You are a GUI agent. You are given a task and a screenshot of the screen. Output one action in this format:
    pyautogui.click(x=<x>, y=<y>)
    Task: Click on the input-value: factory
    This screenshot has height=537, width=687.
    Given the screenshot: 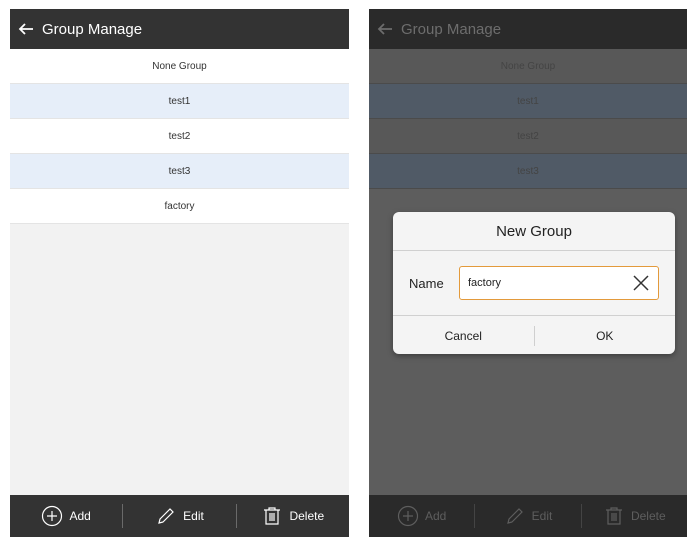 What is the action you would take?
    pyautogui.click(x=485, y=283)
    